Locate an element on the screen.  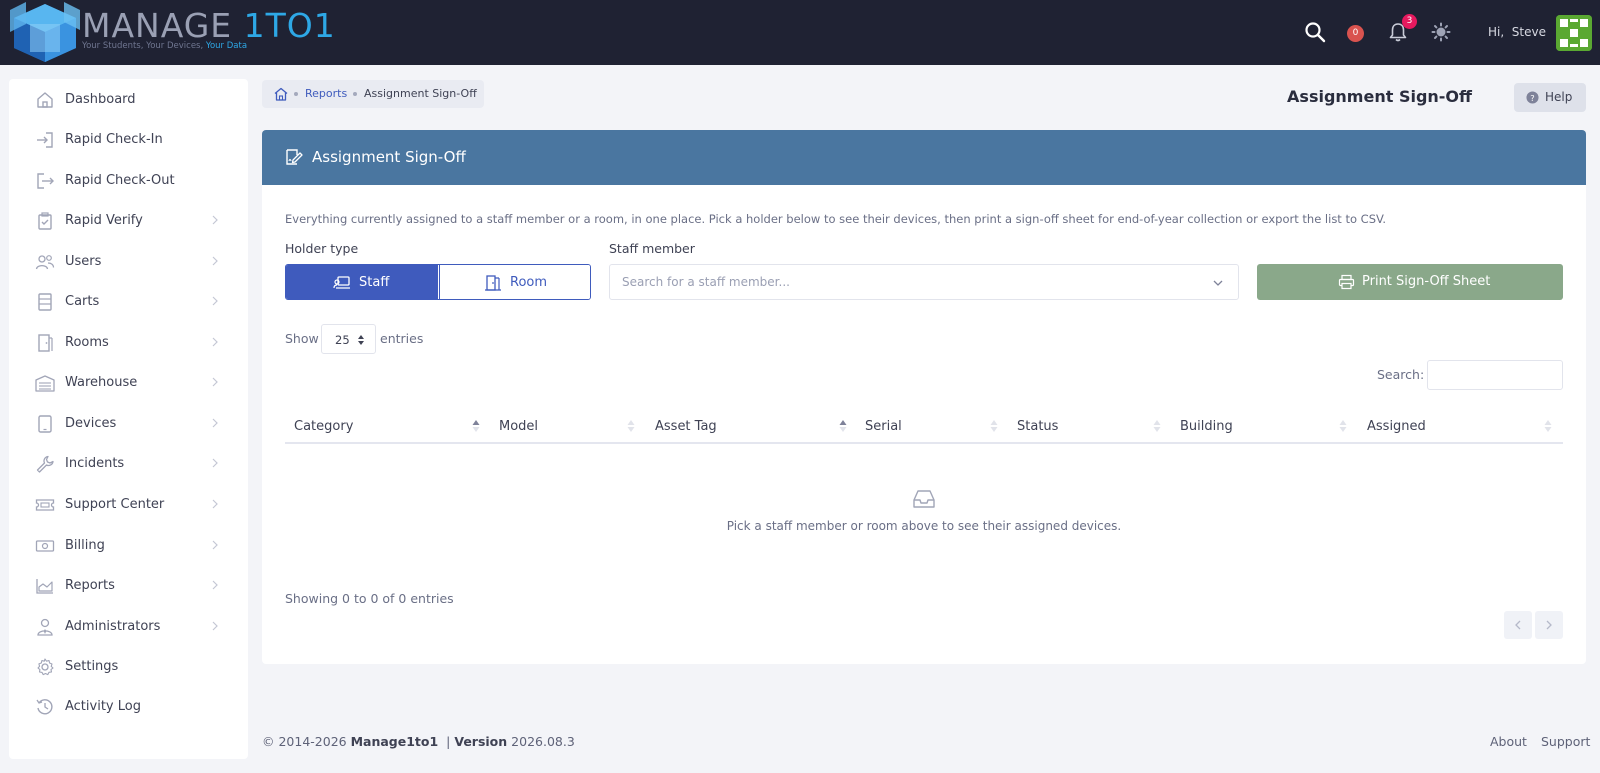
footer-support-link: Support is located at coordinates (1565, 741).